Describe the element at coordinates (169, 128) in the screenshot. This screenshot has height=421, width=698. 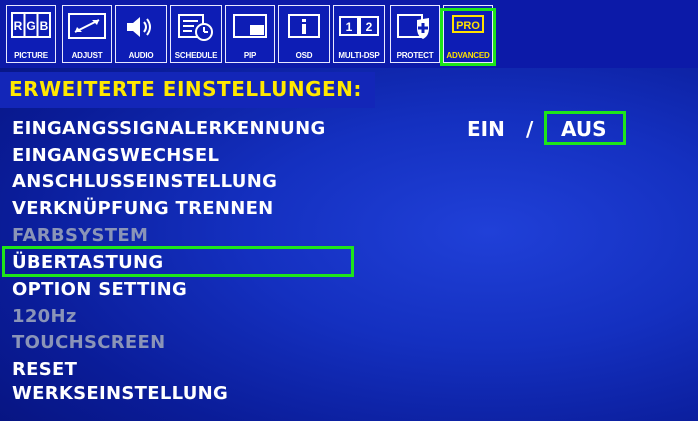
I see `menu-item-eingangssignalerkennung: EINGANGSSIGNALERKENNUNG` at that location.